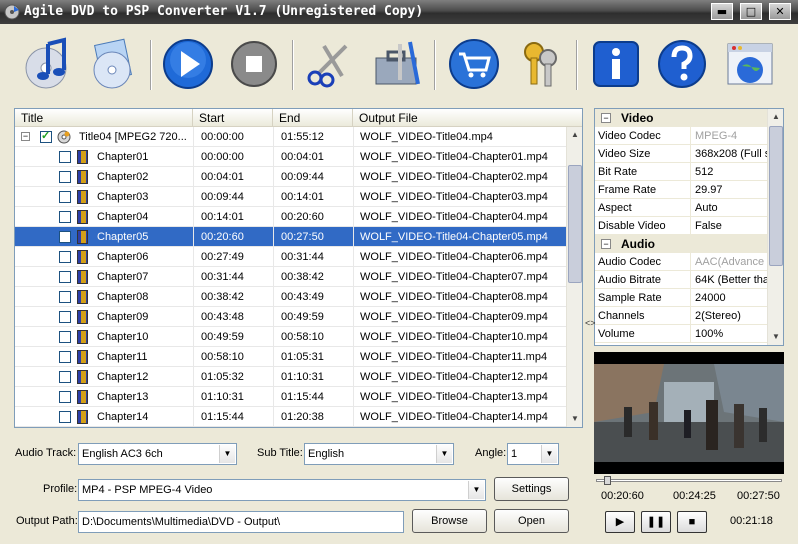 Image resolution: width=798 pixels, height=544 pixels. Describe the element at coordinates (459, 118) in the screenshot. I see `column-header-output: Output File` at that location.